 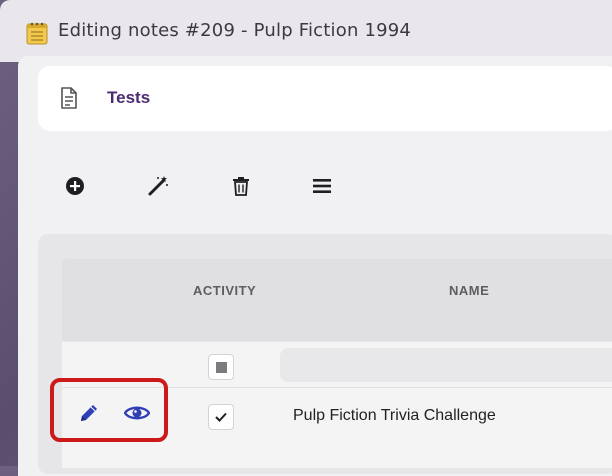 I want to click on column-header-activity: ACTIVITY, so click(x=224, y=290).